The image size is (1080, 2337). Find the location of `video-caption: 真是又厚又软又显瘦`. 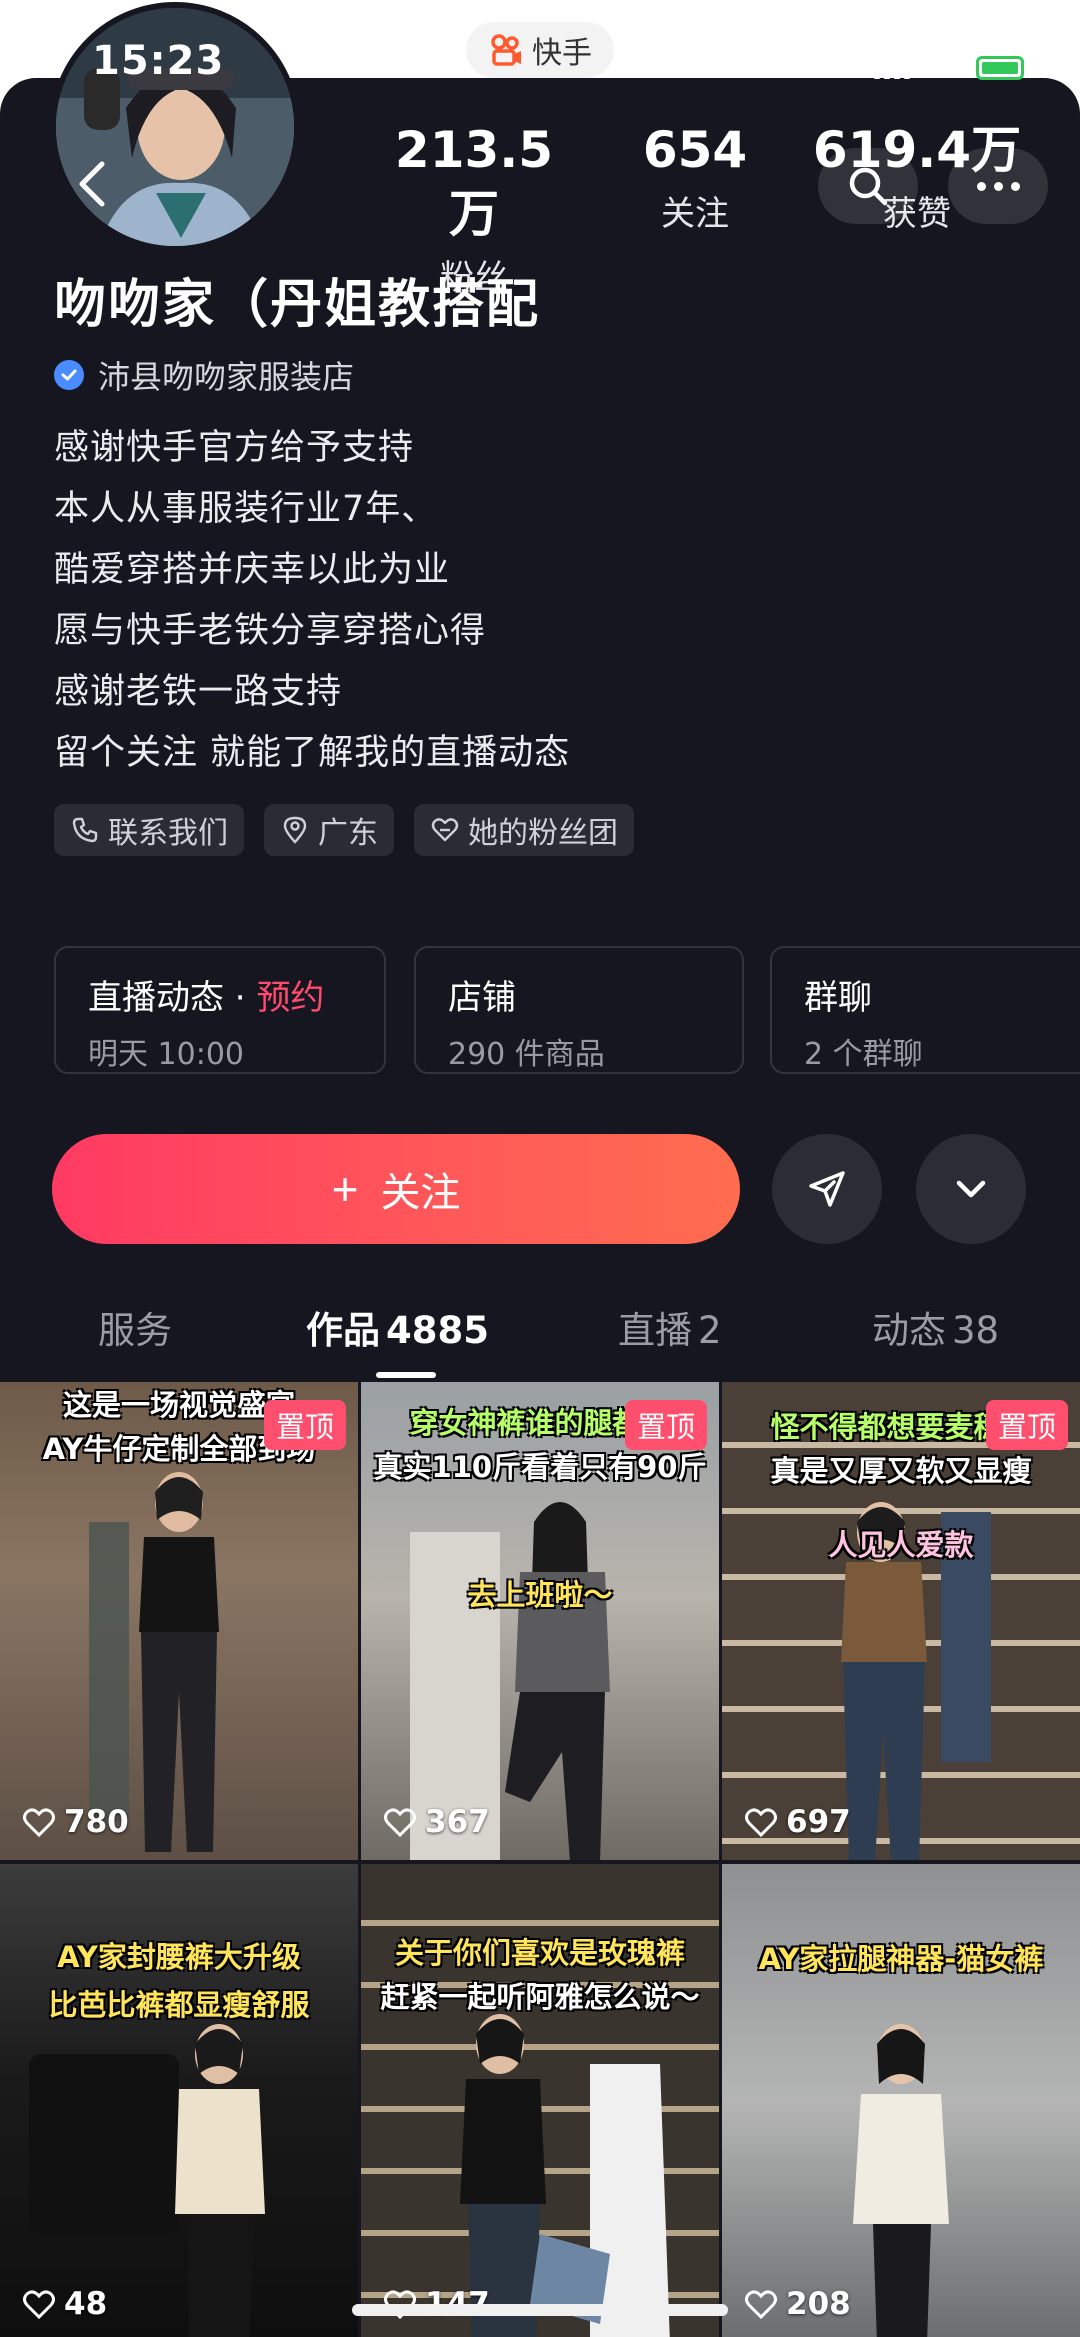

video-caption: 真是又厚又软又显瘦 is located at coordinates (901, 1471).